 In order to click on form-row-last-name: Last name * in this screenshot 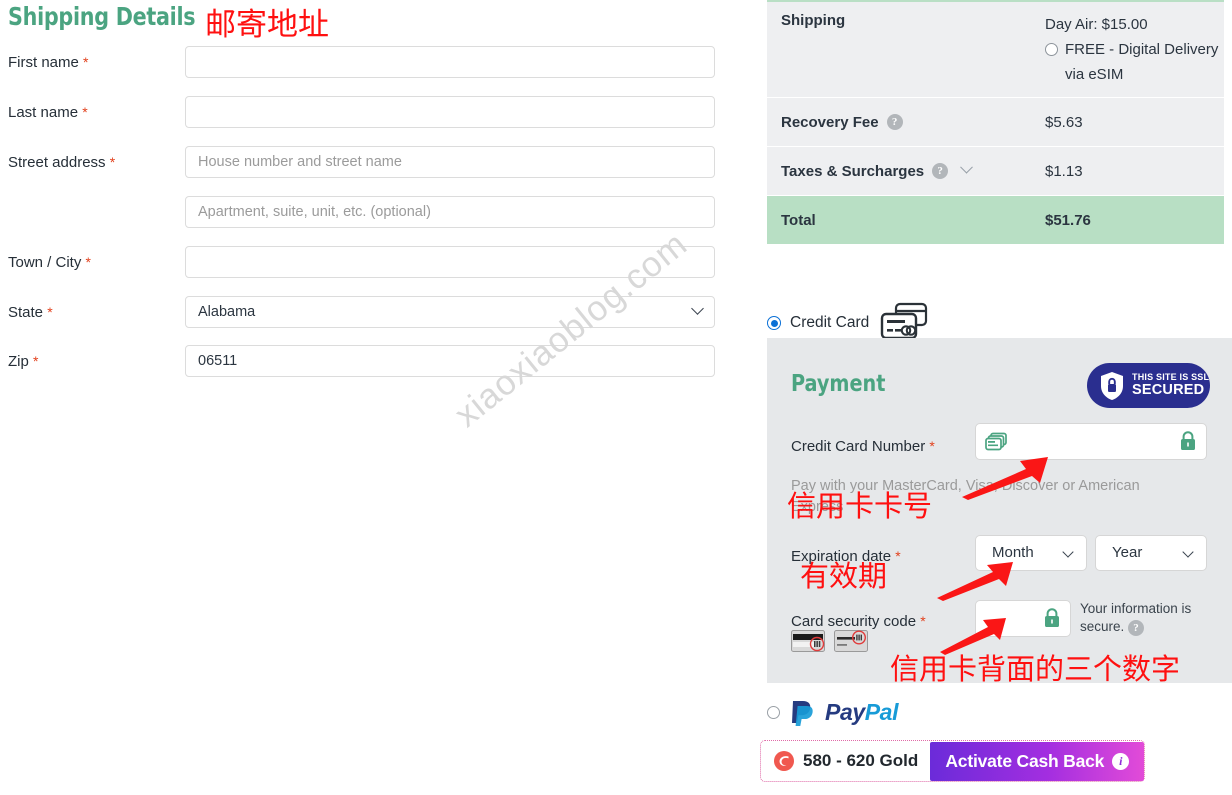, I will do `click(370, 115)`.